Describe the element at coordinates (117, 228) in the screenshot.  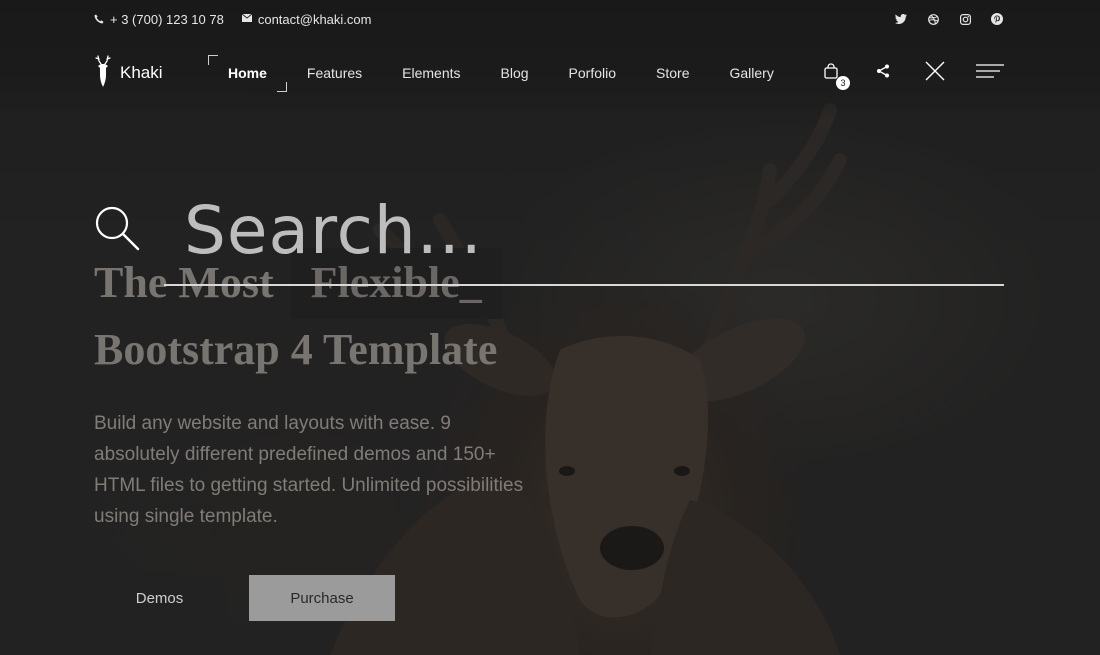
I see `search-icon` at that location.